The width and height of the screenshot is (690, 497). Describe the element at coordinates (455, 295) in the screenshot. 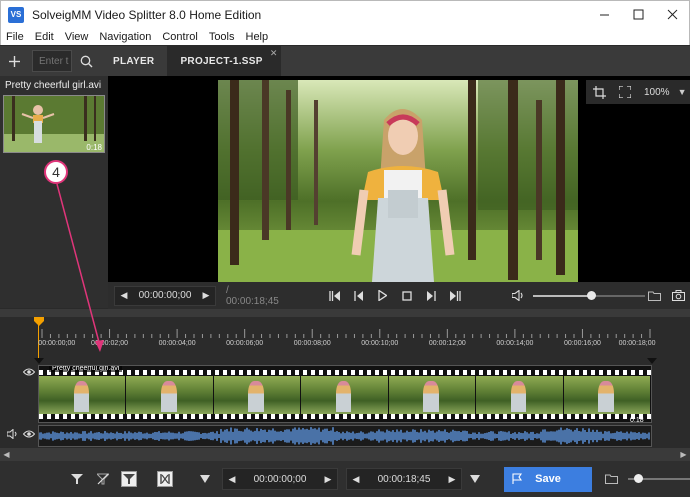

I see `next-marker-button` at that location.